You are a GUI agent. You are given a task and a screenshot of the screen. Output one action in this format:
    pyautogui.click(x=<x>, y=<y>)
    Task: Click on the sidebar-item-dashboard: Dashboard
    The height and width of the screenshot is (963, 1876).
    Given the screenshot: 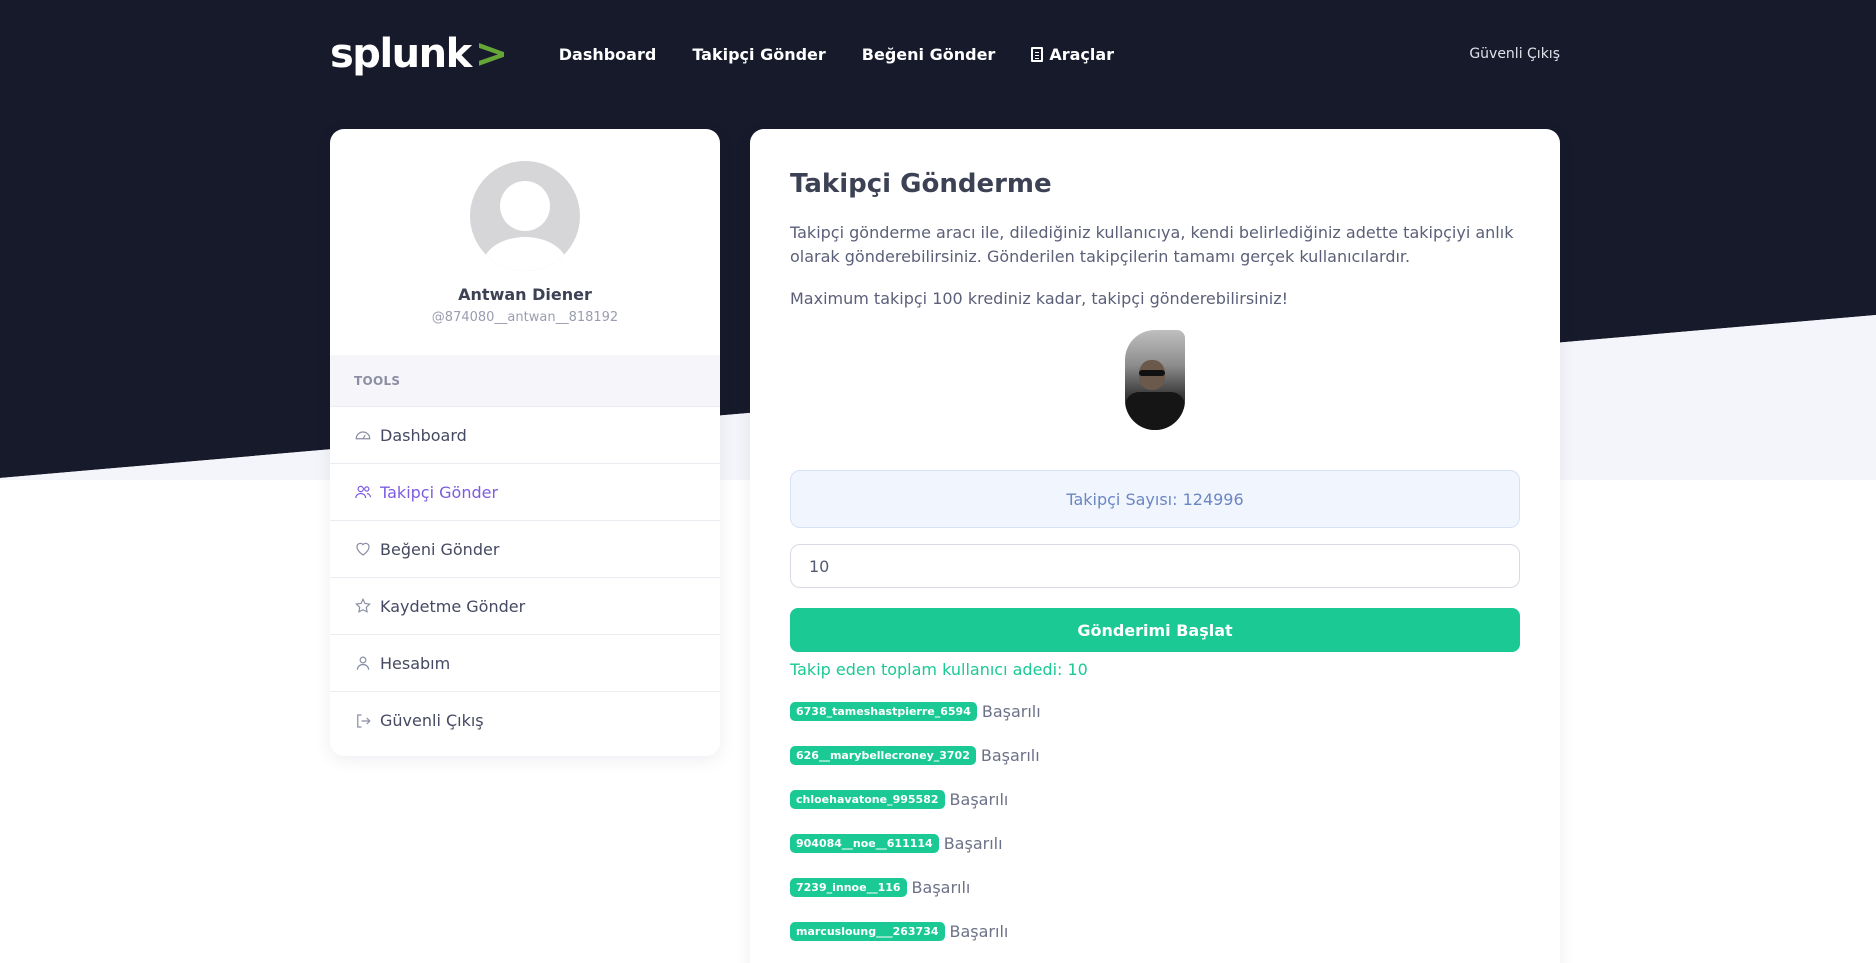 What is the action you would take?
    pyautogui.click(x=525, y=435)
    